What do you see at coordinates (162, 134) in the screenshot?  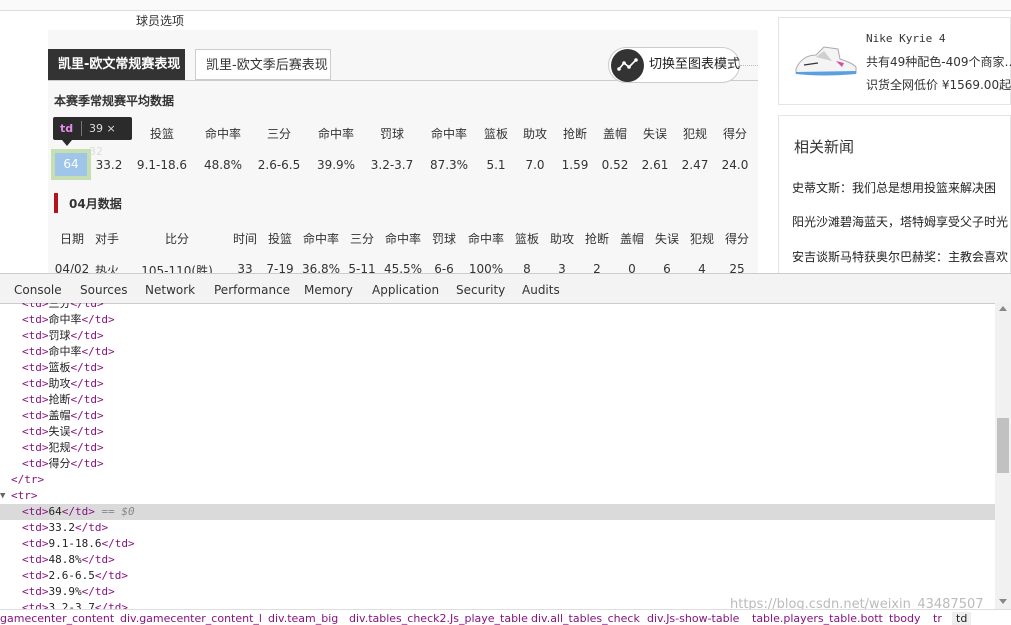 I see `season-header-cell: 投篮` at bounding box center [162, 134].